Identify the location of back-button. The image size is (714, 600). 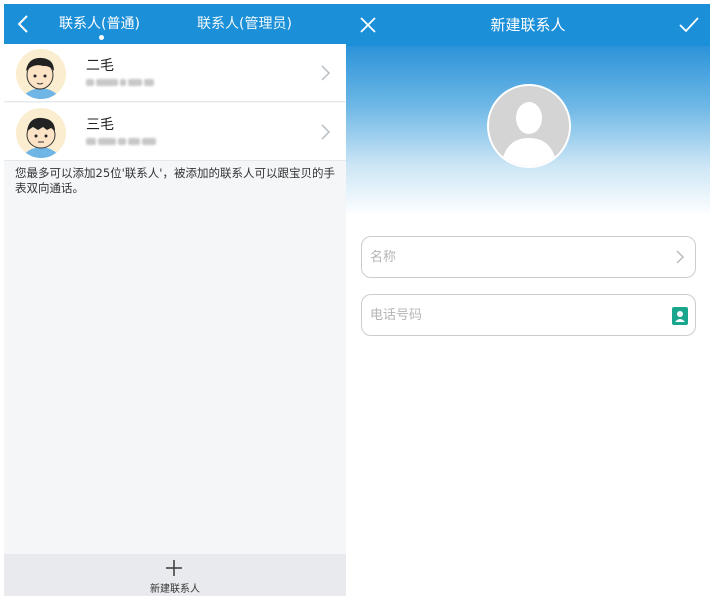
(23, 24).